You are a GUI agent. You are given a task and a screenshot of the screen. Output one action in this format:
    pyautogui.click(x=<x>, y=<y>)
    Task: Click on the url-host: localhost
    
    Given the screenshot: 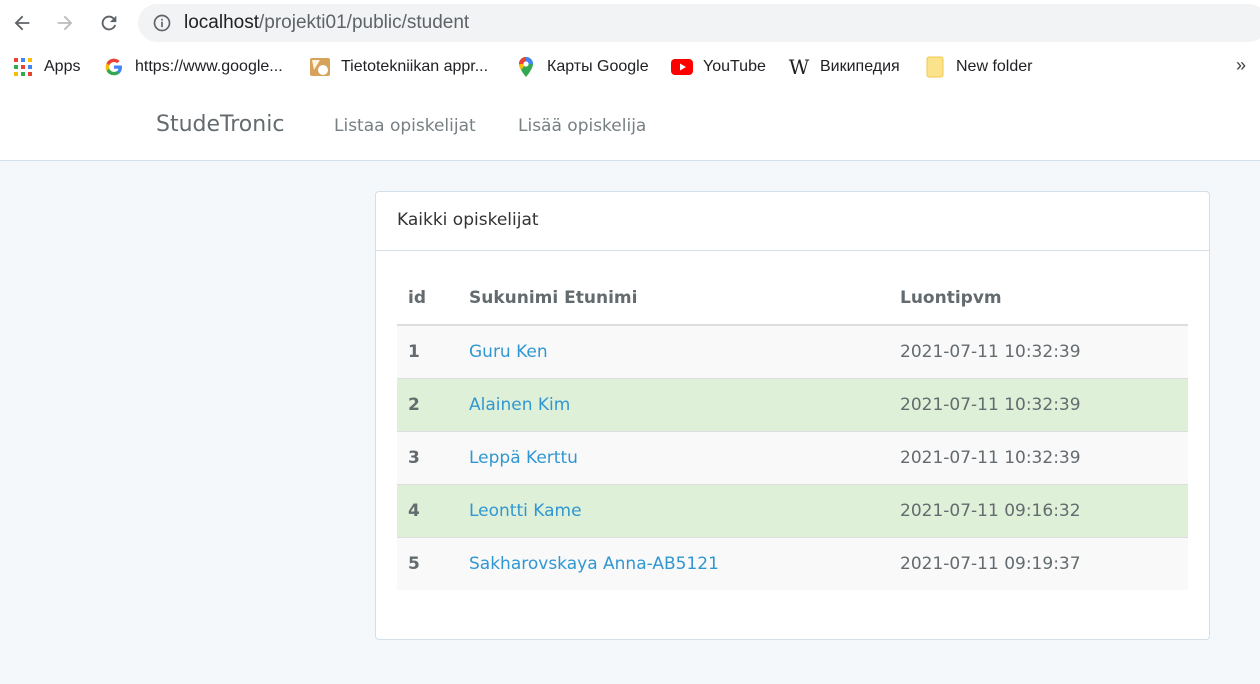 What is the action you would take?
    pyautogui.click(x=221, y=22)
    